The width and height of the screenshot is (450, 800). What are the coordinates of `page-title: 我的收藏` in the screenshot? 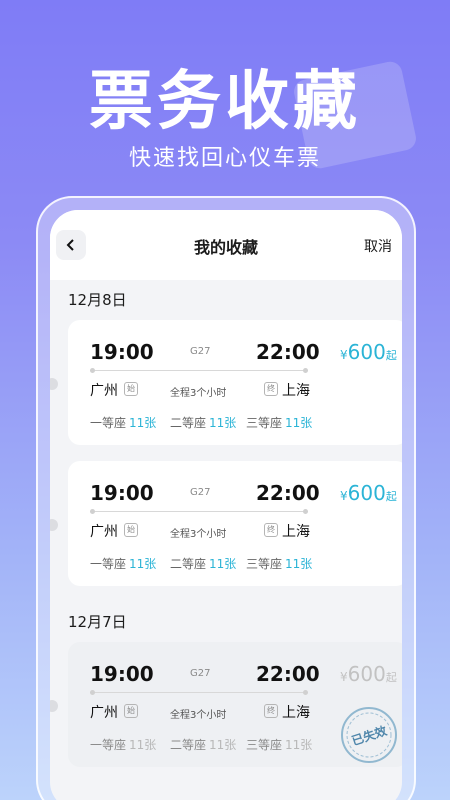 It's located at (225, 247).